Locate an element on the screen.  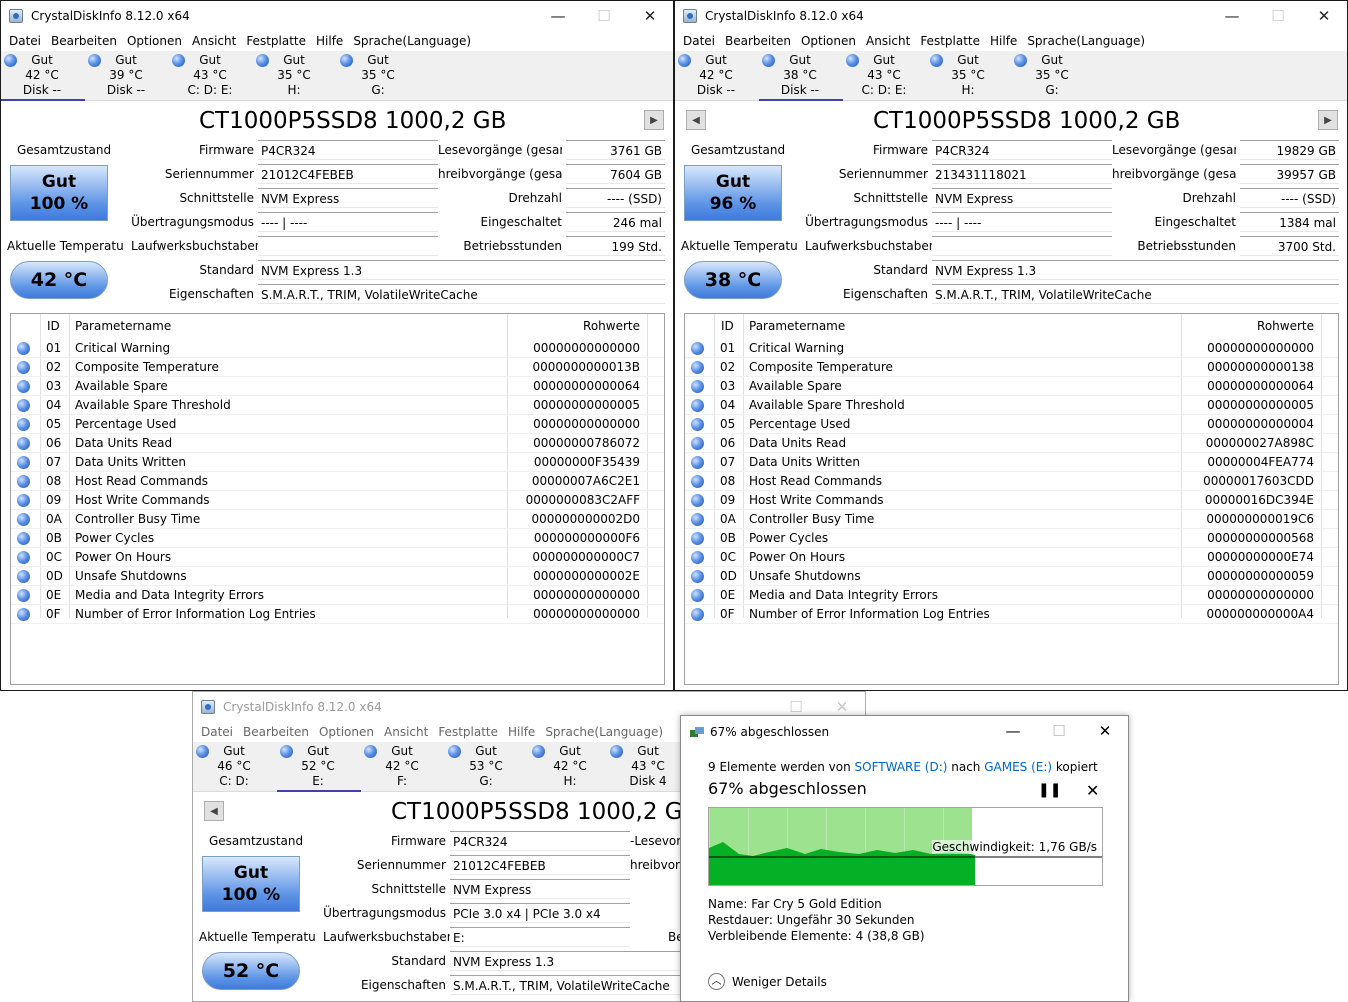
less-details-button: ︿ Weniger Details is located at coordinates (767, 981).